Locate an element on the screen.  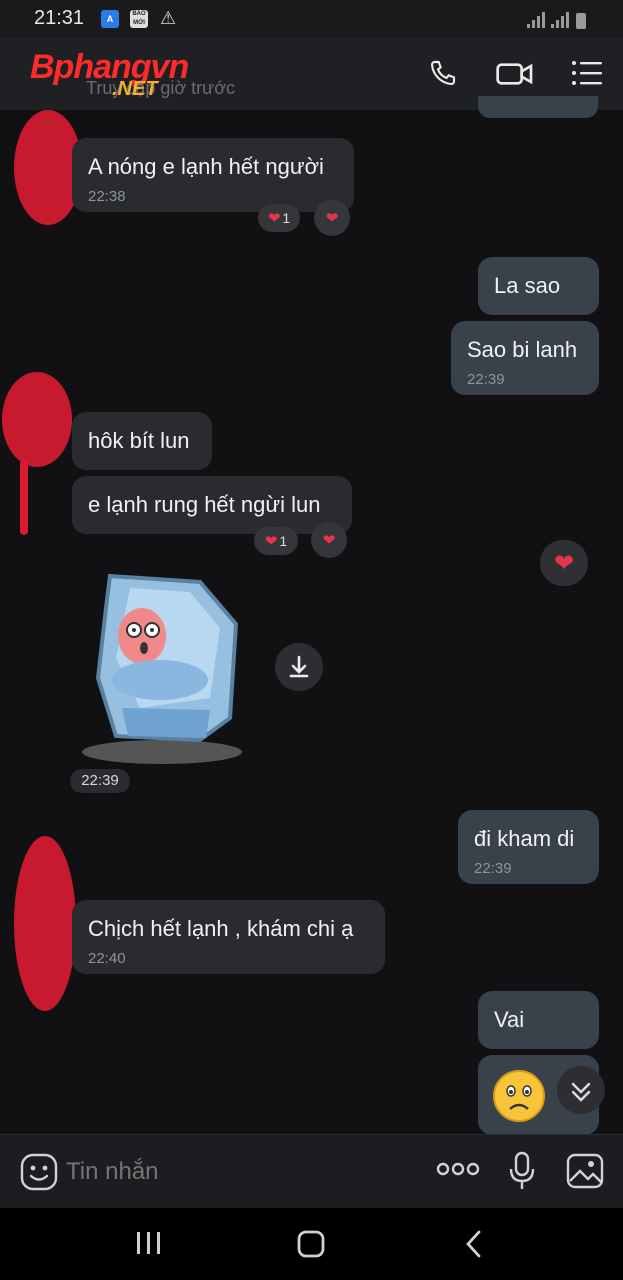
message-text: đi kham di is located at coordinates (524, 838).